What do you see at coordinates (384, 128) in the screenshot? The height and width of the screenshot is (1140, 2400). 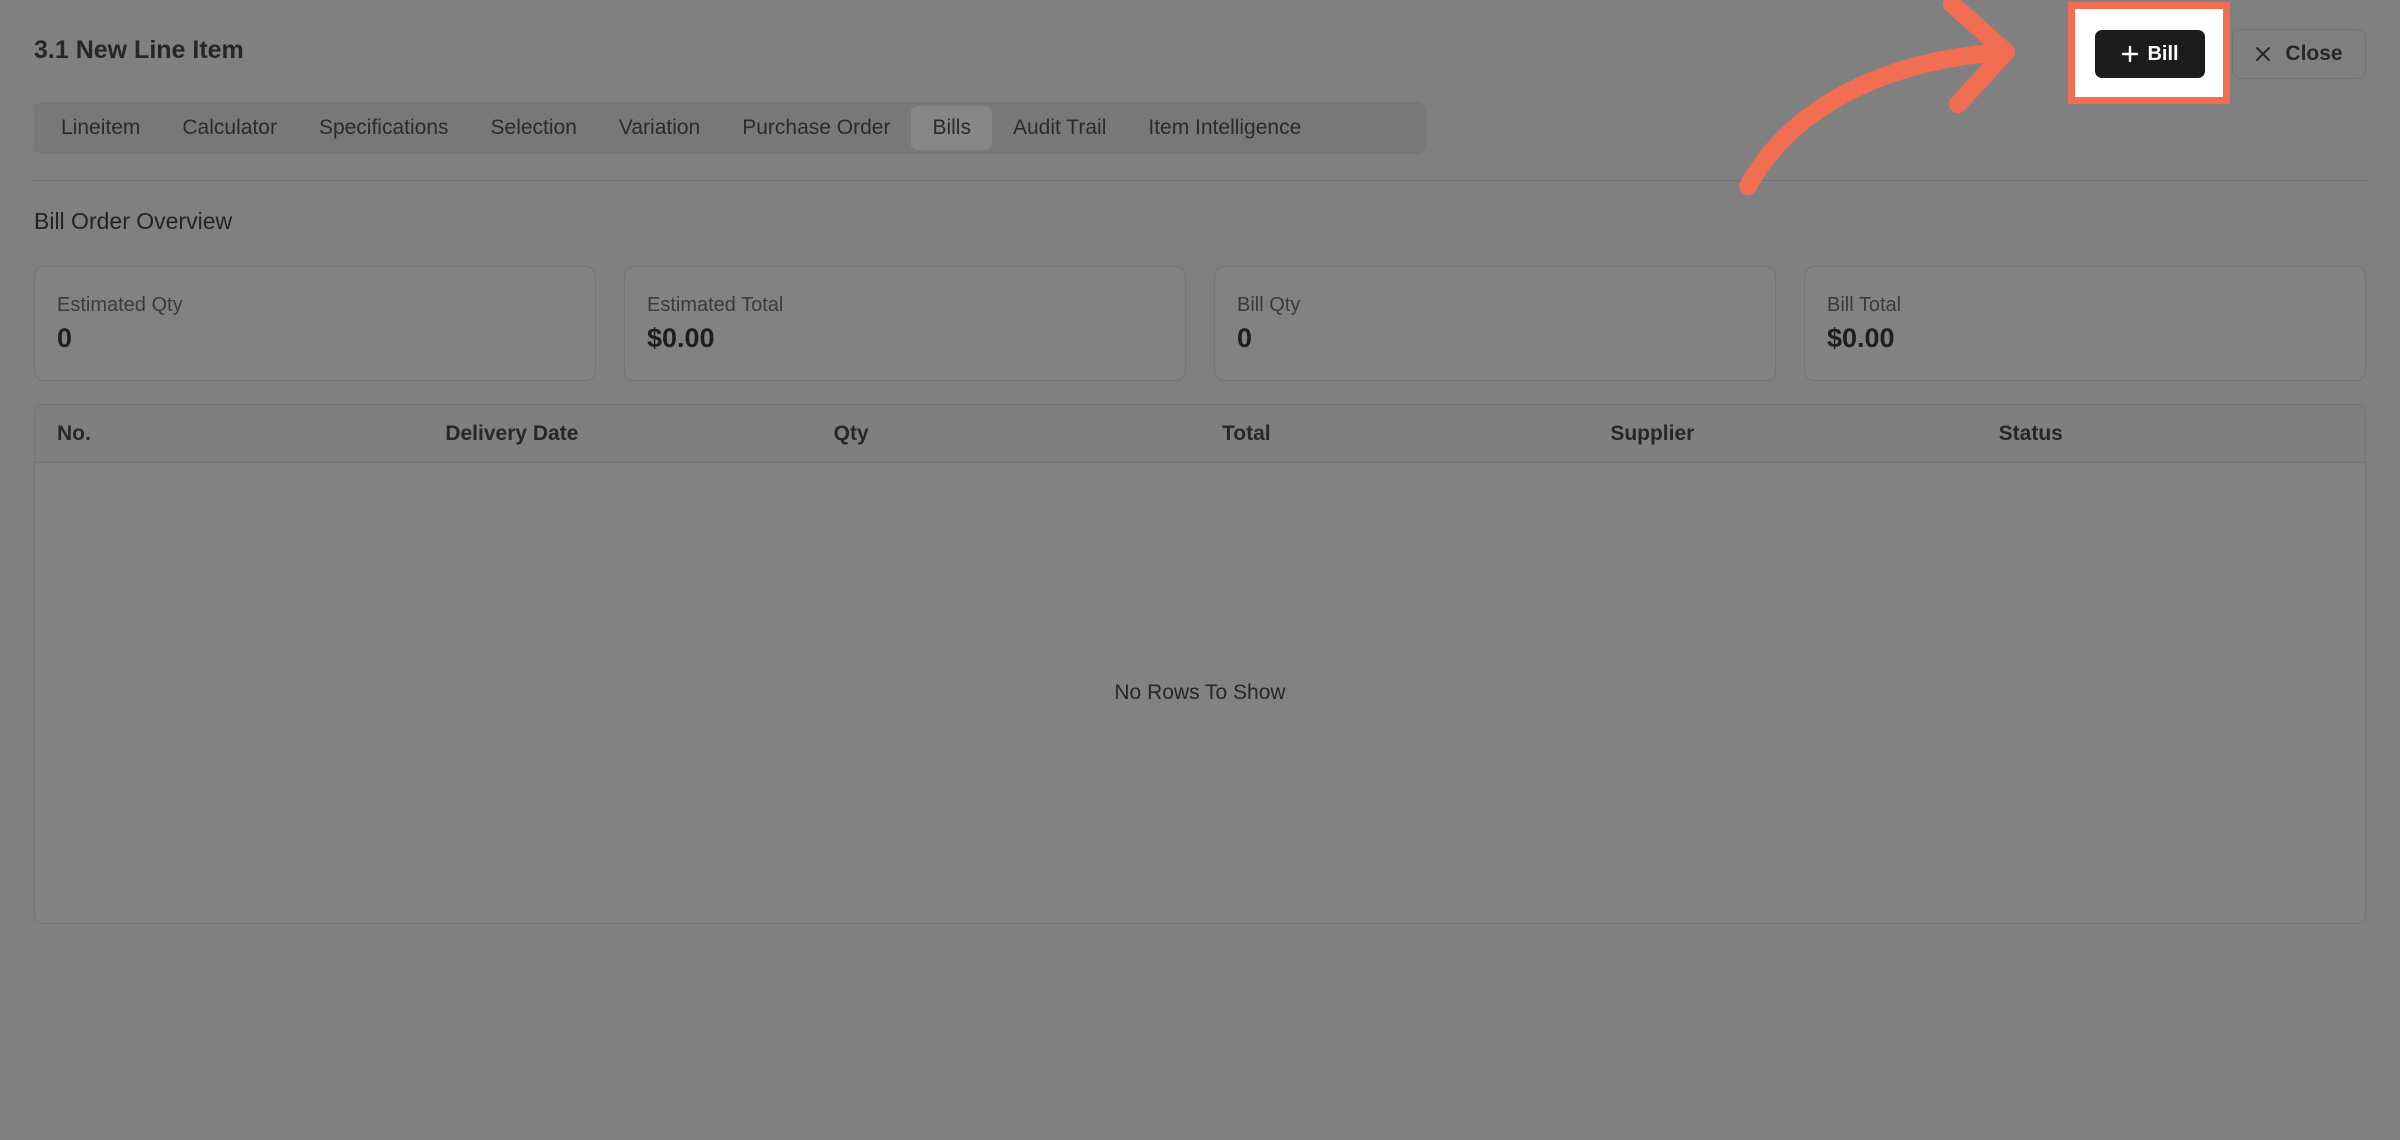 I see `tab-specifications: Specifications` at bounding box center [384, 128].